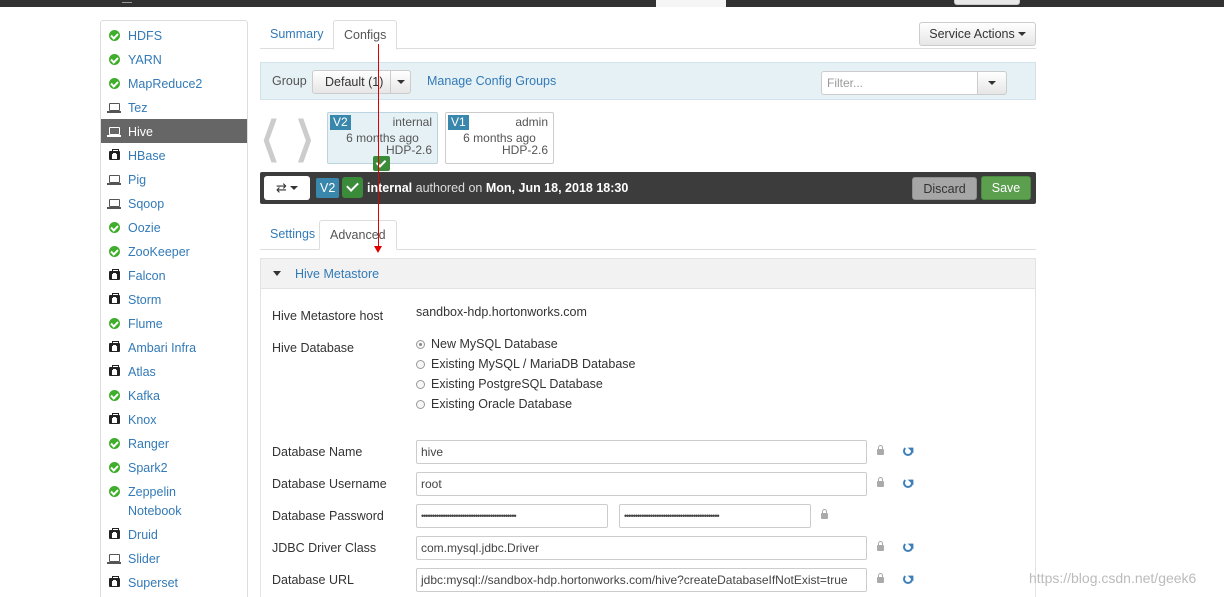 Image resolution: width=1224 pixels, height=597 pixels. I want to click on sidebar-item-oozie: Oozie, so click(174, 229).